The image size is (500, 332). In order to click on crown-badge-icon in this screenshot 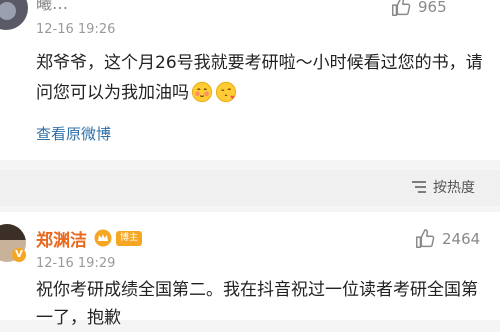, I will do `click(103, 238)`.